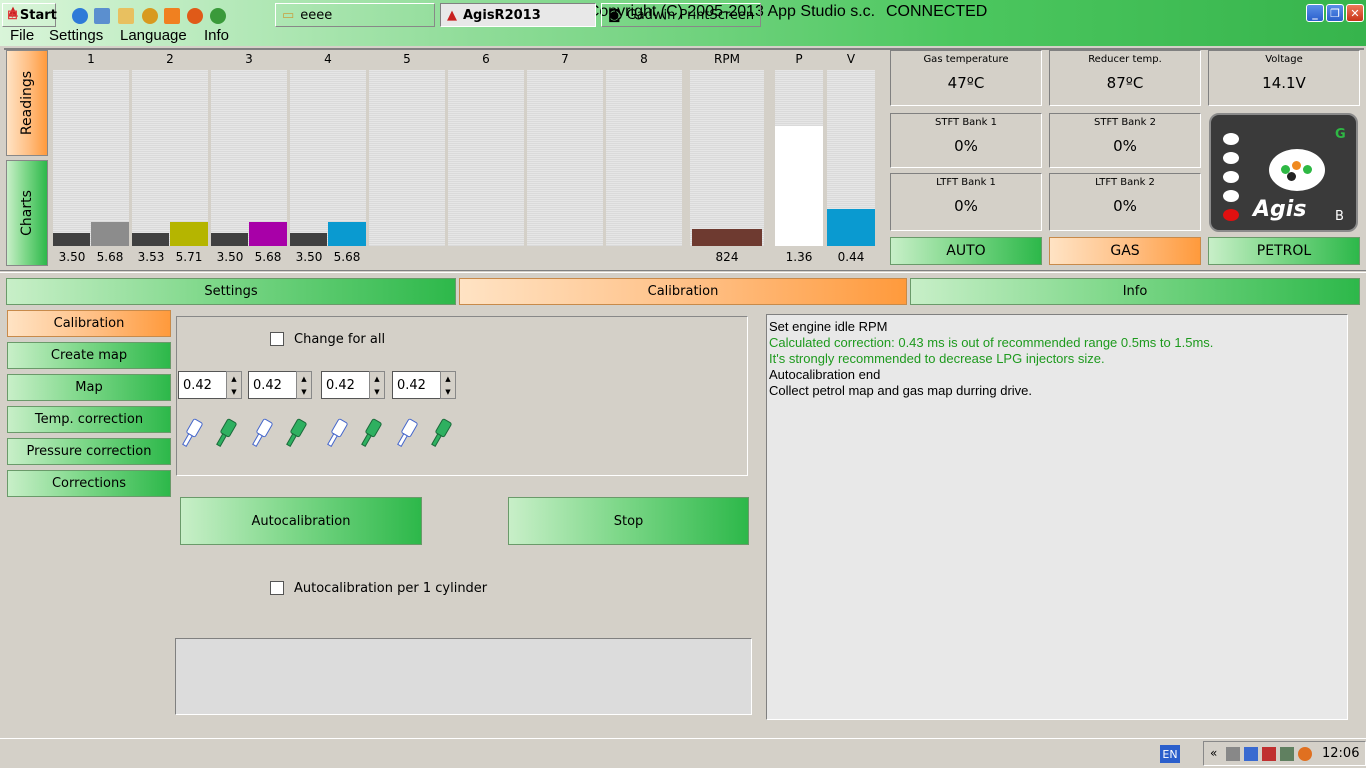 The image size is (1366, 768). I want to click on voltage-box: Voltage 14.1V, so click(1284, 78).